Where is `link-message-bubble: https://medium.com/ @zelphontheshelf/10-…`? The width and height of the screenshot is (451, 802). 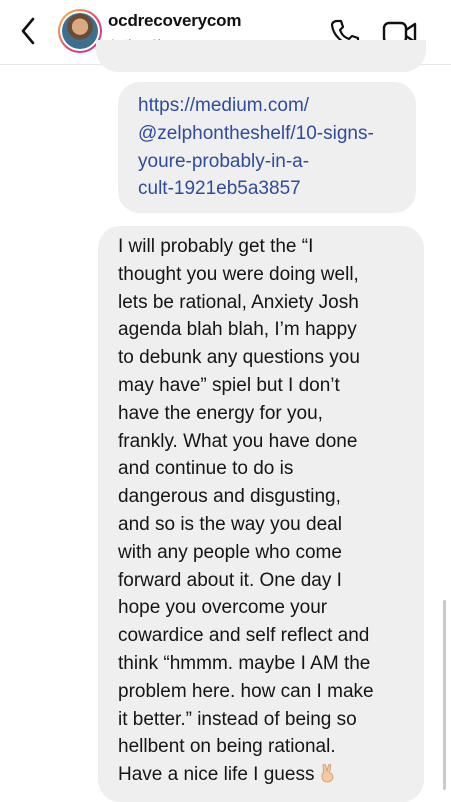 link-message-bubble: https://medium.com/ @zelphontheshelf/10-… is located at coordinates (267, 148).